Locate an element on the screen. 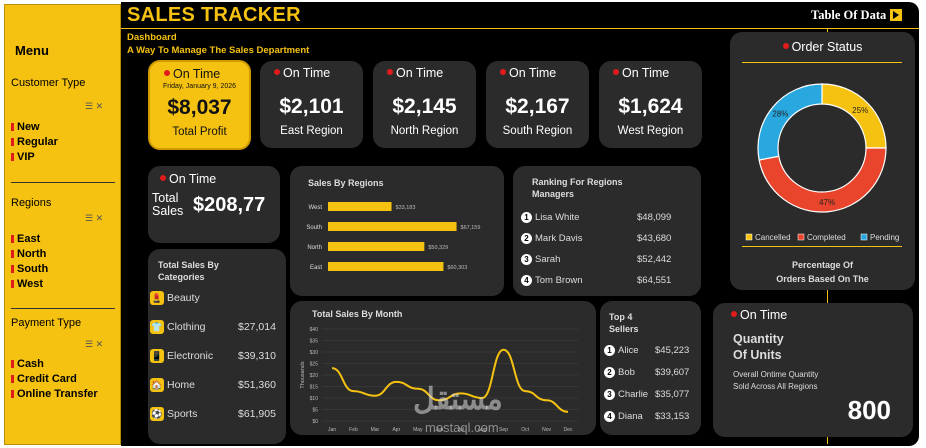 The height and width of the screenshot is (448, 926). slicer-item-regular: Regular is located at coordinates (34, 142).